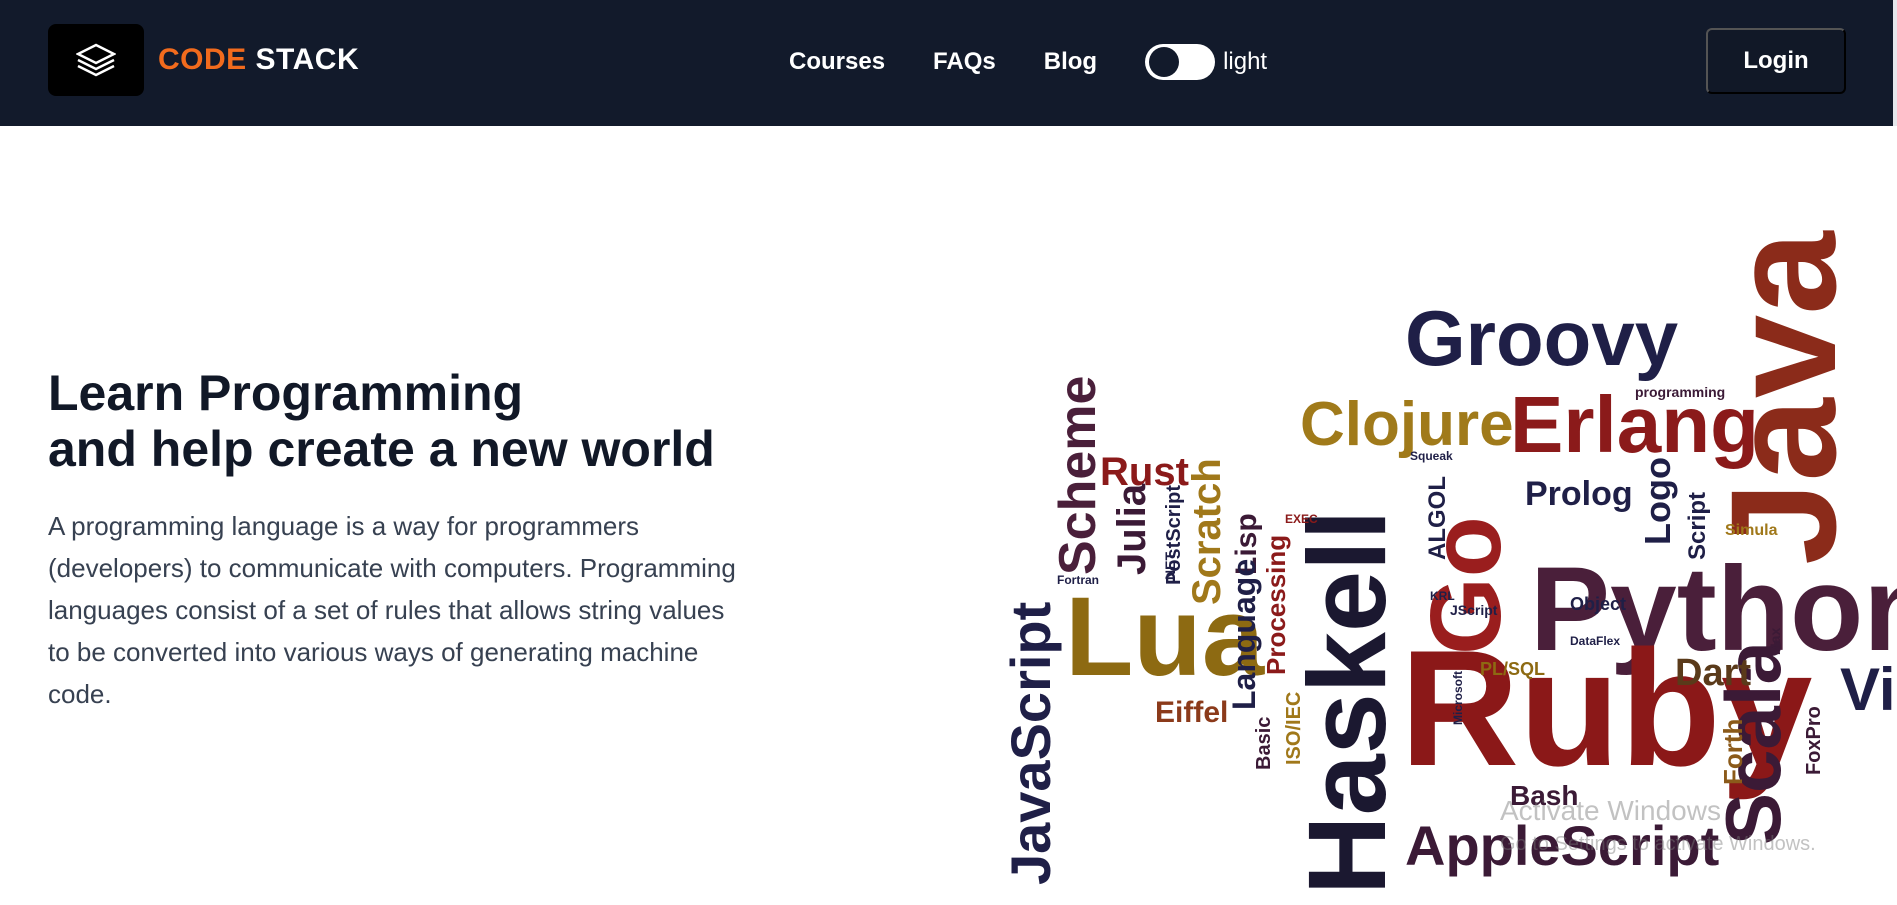  What do you see at coordinates (1775, 641) in the screenshot?
I see `word-max: Max` at bounding box center [1775, 641].